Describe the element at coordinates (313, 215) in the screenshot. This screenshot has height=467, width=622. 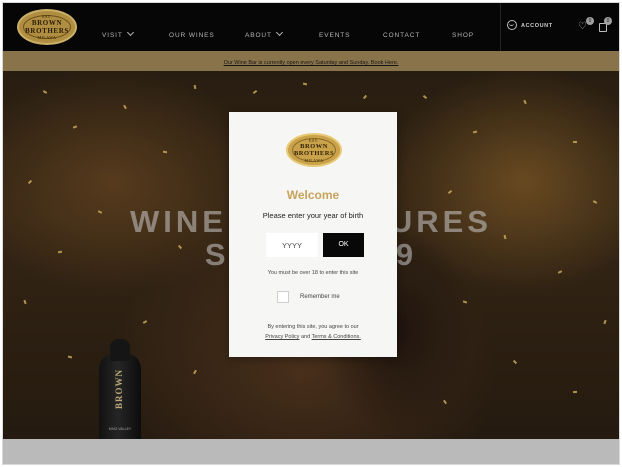
I see `birth-year-prompt: Please enter your year of birth` at that location.